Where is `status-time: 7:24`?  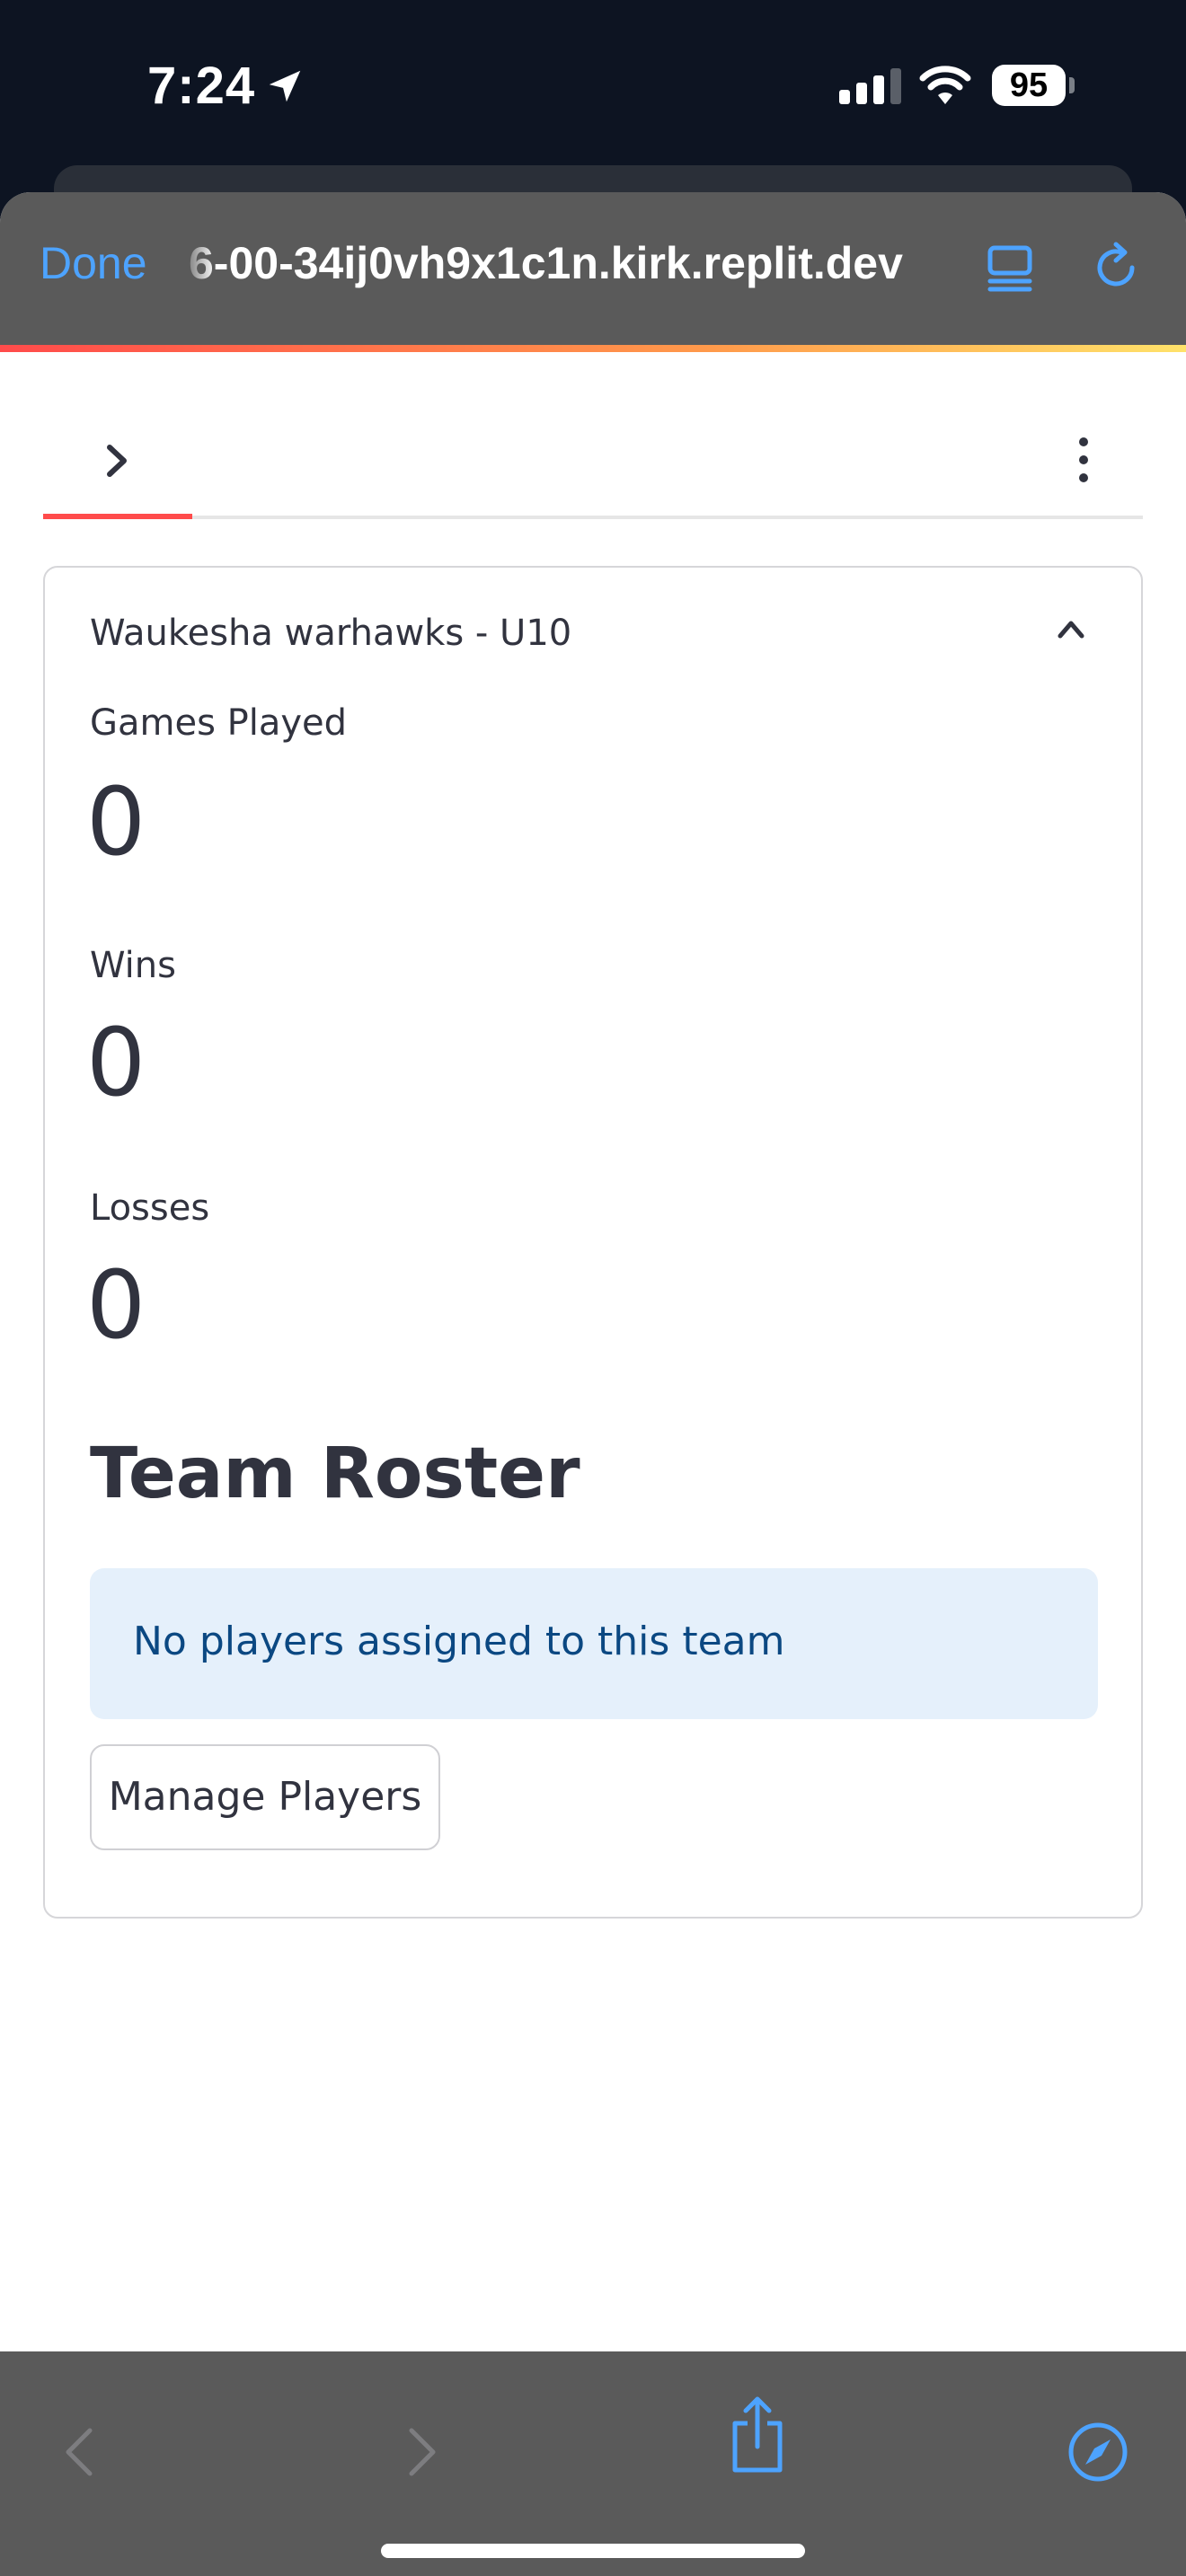
status-time: 7:24 is located at coordinates (226, 86).